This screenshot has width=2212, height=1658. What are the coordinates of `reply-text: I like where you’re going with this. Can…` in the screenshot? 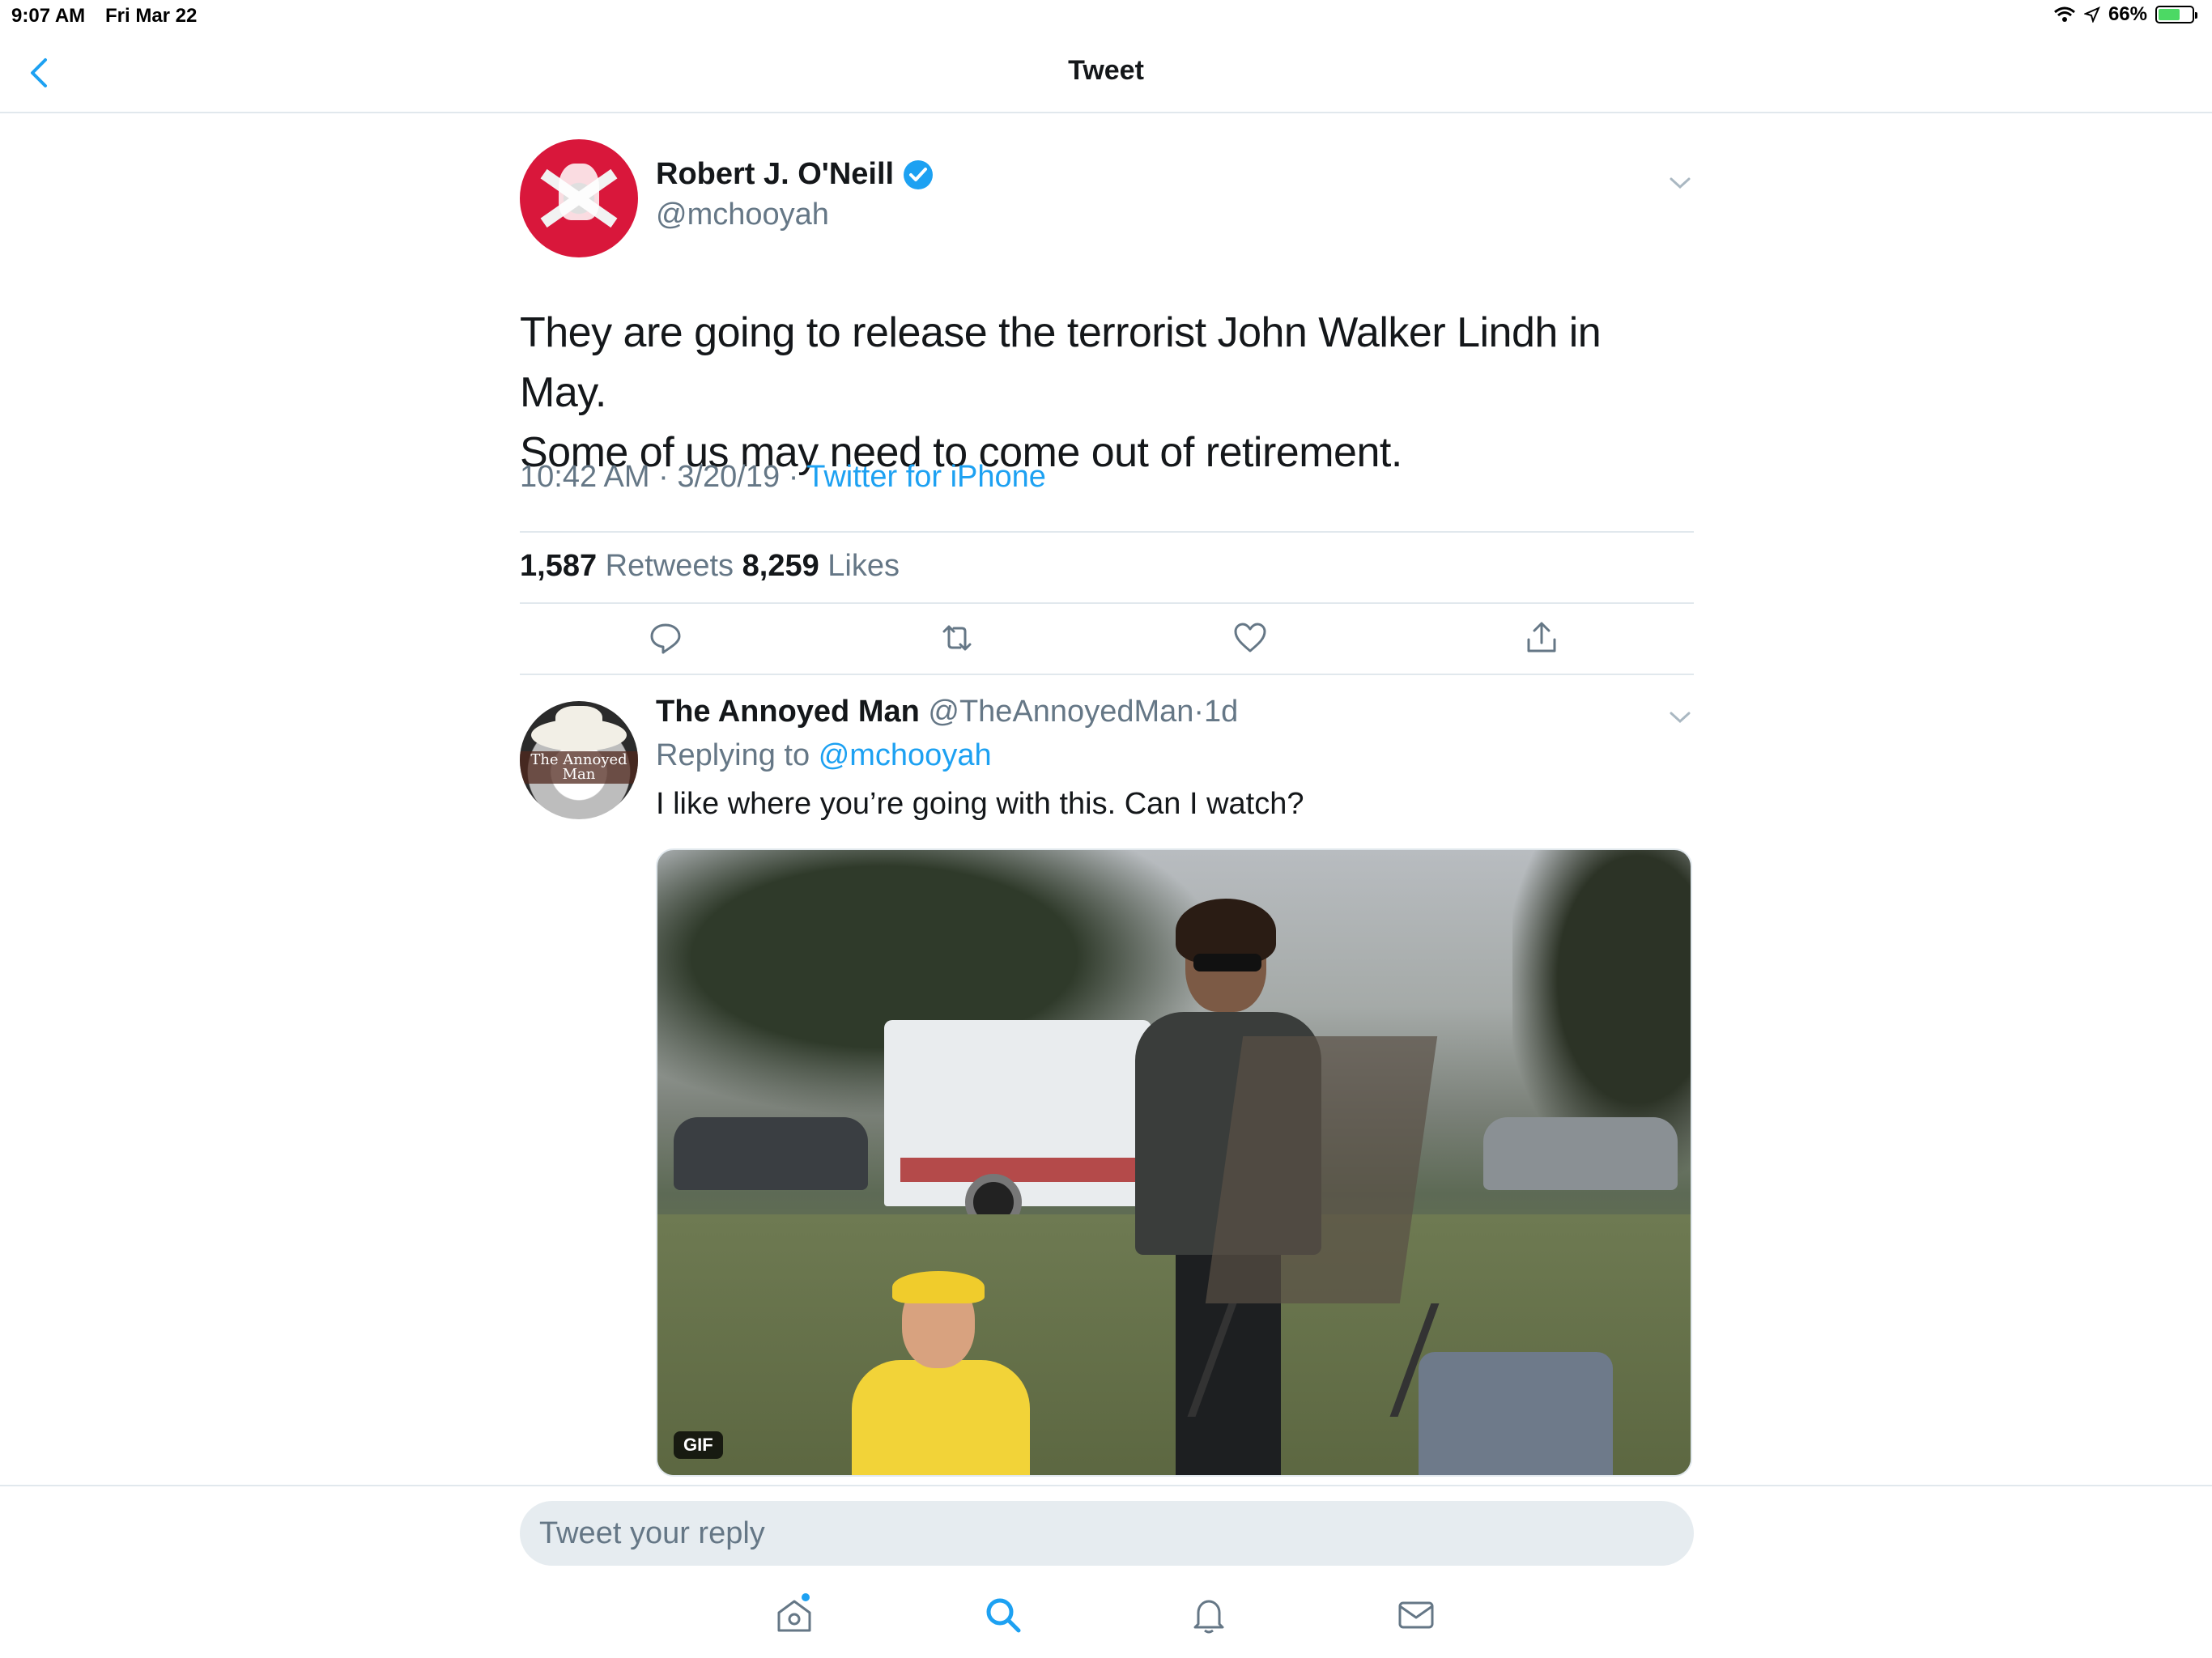 It's located at (980, 804).